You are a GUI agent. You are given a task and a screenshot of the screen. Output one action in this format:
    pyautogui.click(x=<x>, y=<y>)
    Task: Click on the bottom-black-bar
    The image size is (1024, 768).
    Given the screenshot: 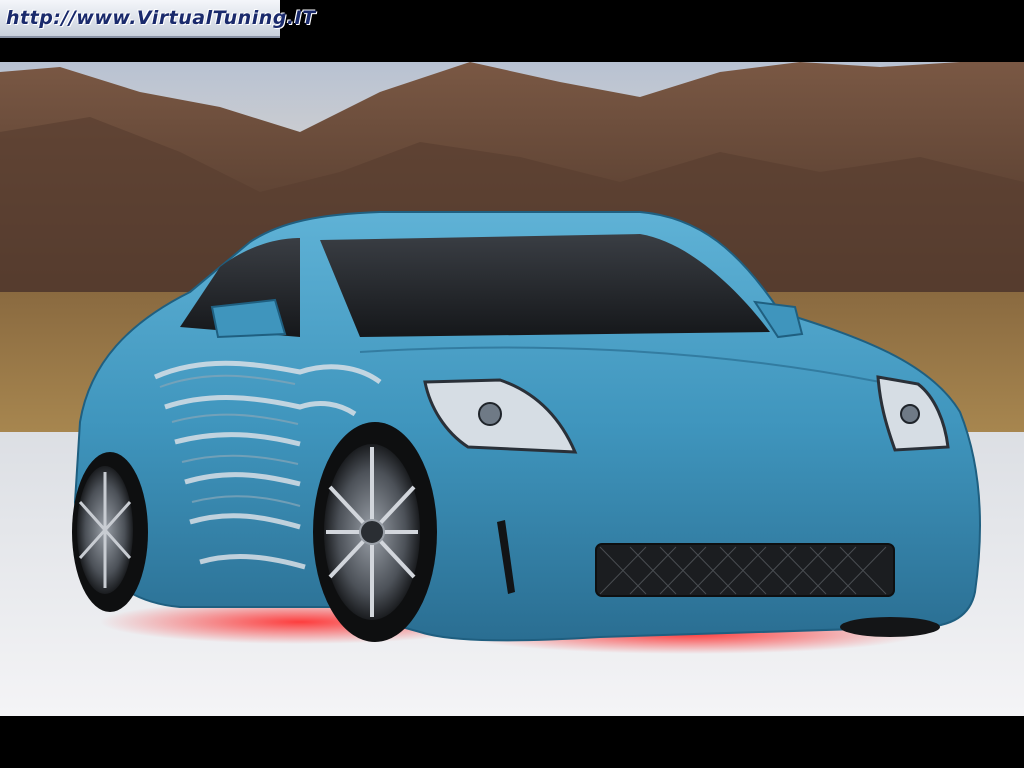 What is the action you would take?
    pyautogui.click(x=512, y=742)
    